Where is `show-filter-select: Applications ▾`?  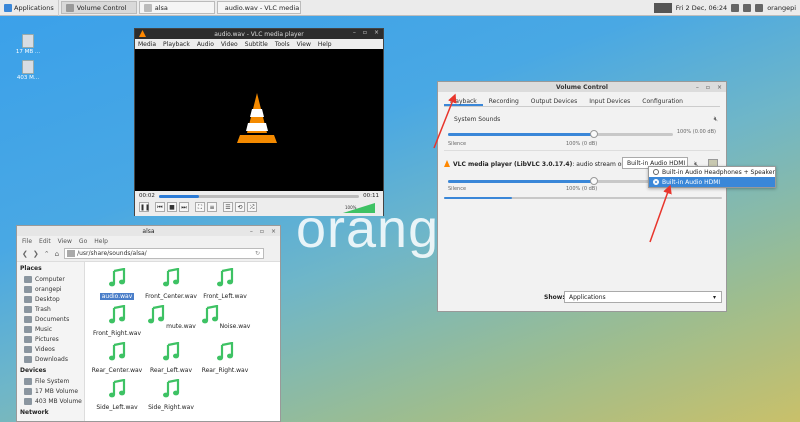
show-filter-select: Applications ▾ is located at coordinates (643, 297).